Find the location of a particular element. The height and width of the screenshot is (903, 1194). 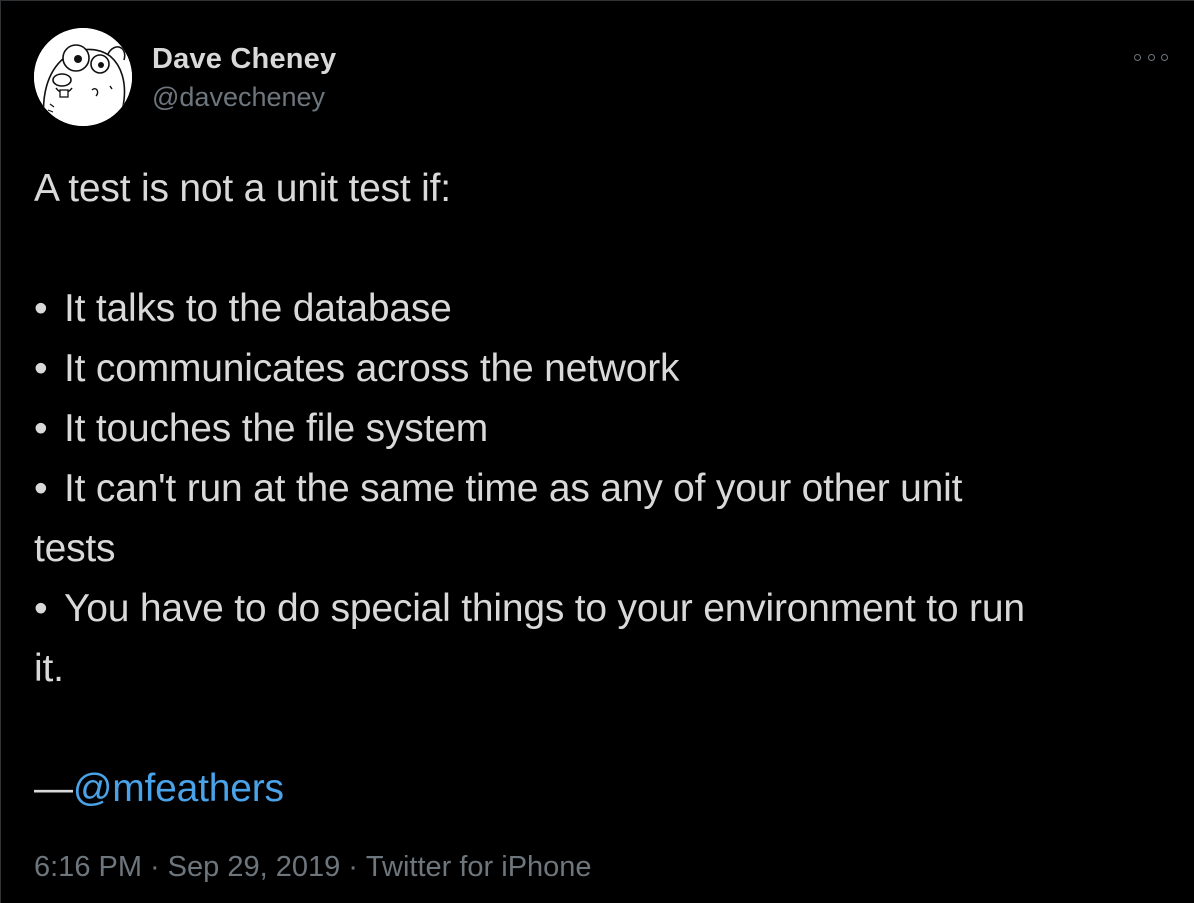

tweet-intro: A test is not a unit test if: is located at coordinates (242, 188).